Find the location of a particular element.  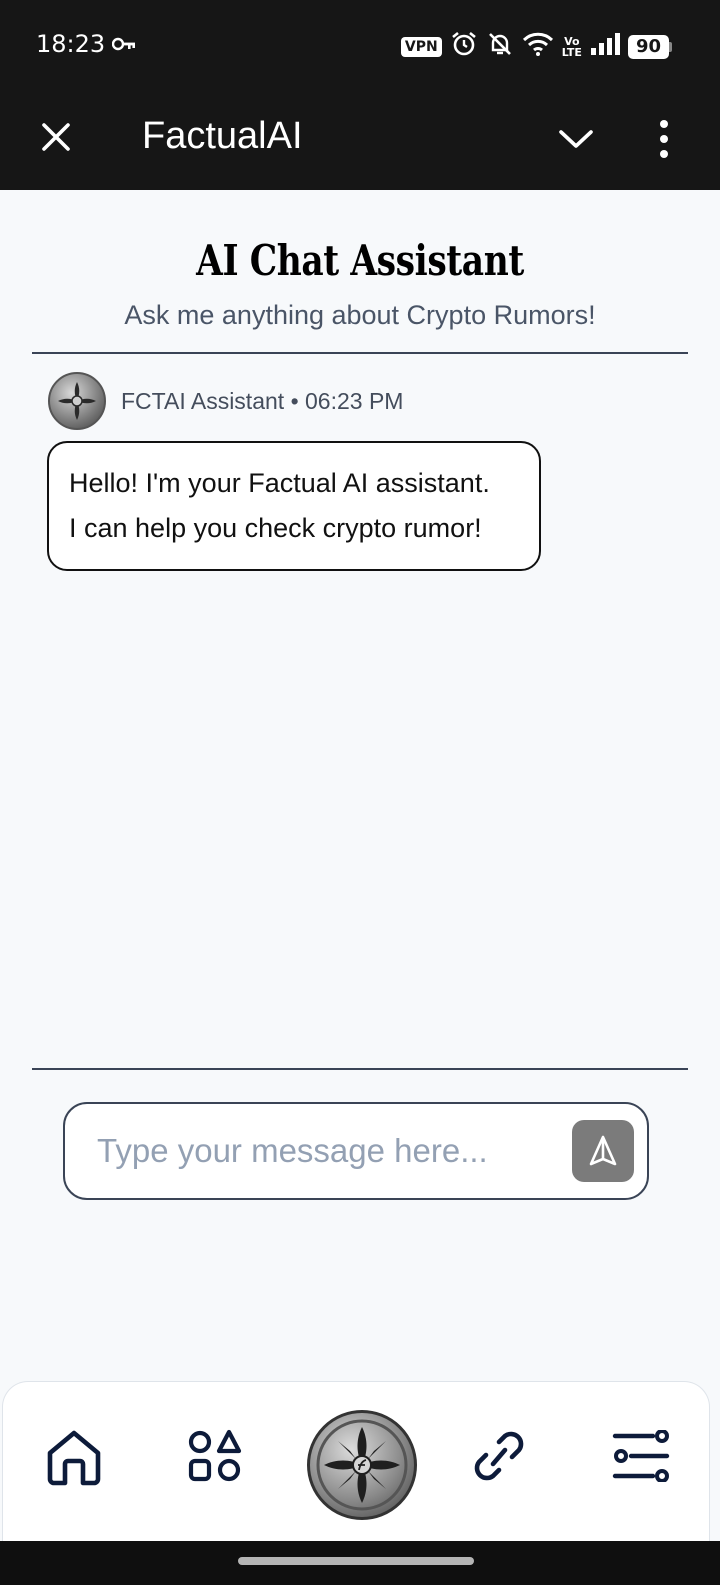

composer-divider is located at coordinates (360, 1069).